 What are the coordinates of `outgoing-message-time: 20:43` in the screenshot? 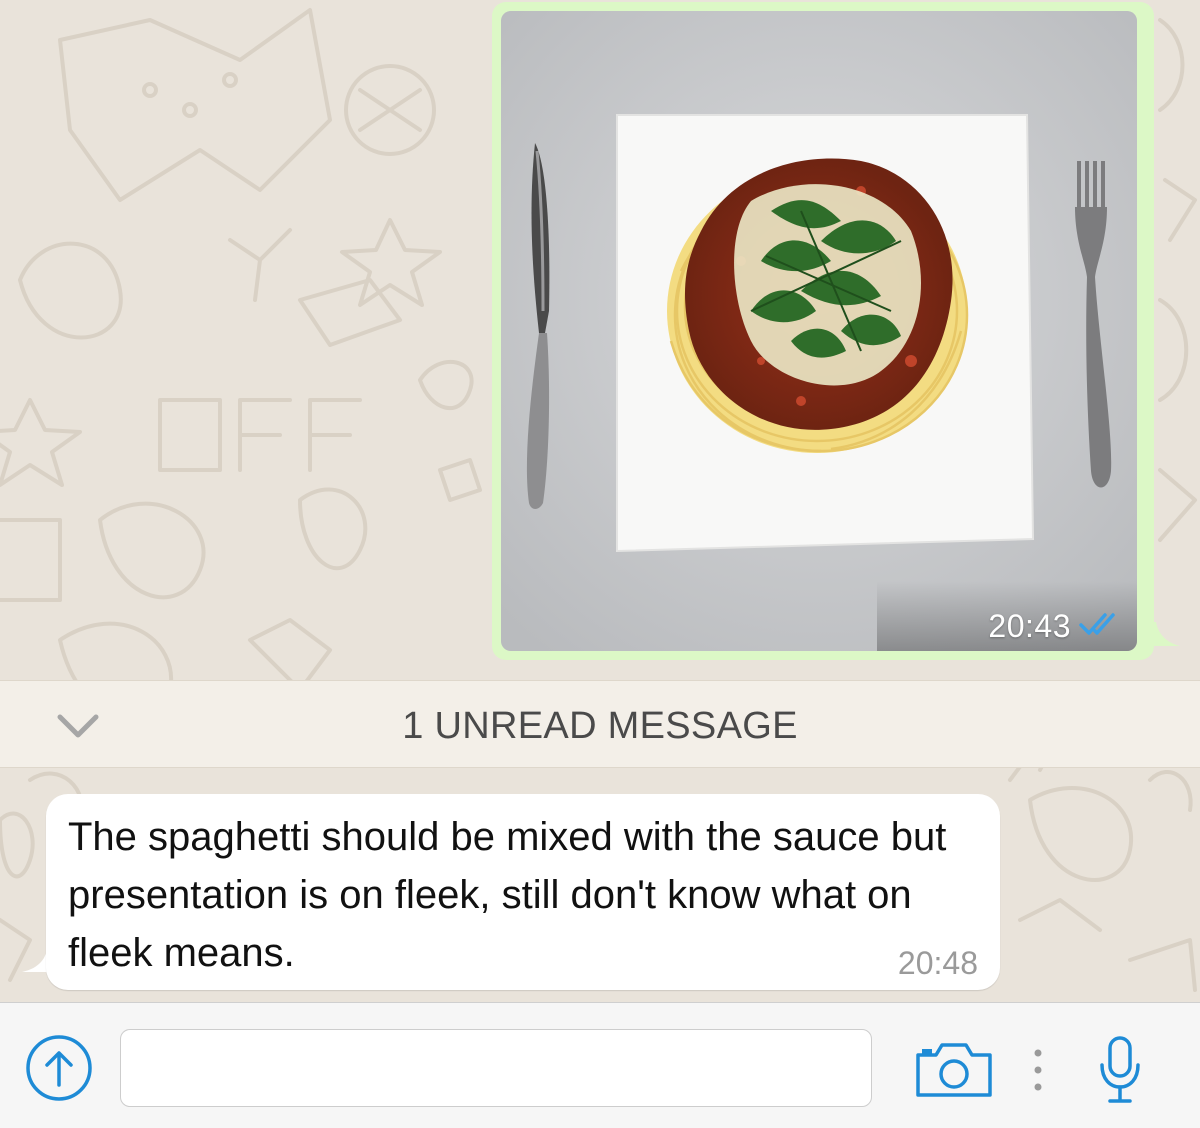 It's located at (1029, 626).